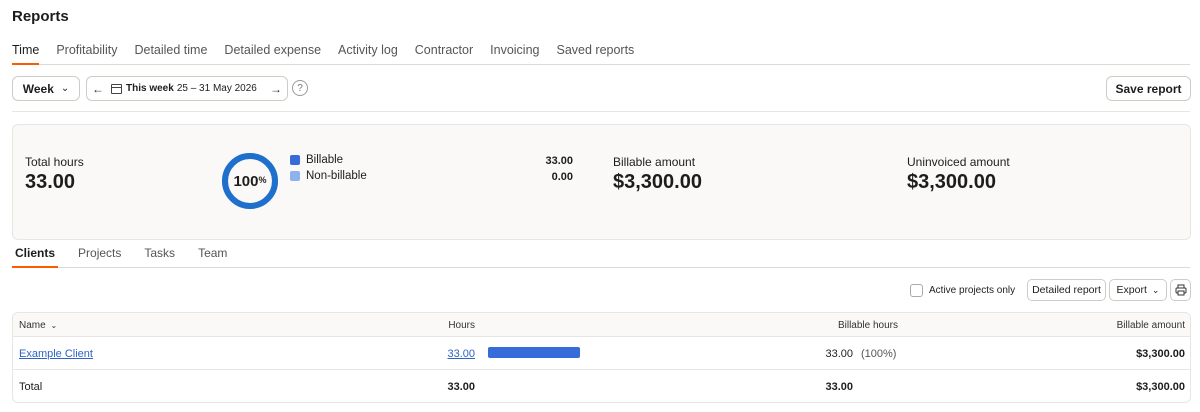  Describe the element at coordinates (958, 162) in the screenshot. I see `uninvoiced-amount-label: Uninvoiced amount` at that location.